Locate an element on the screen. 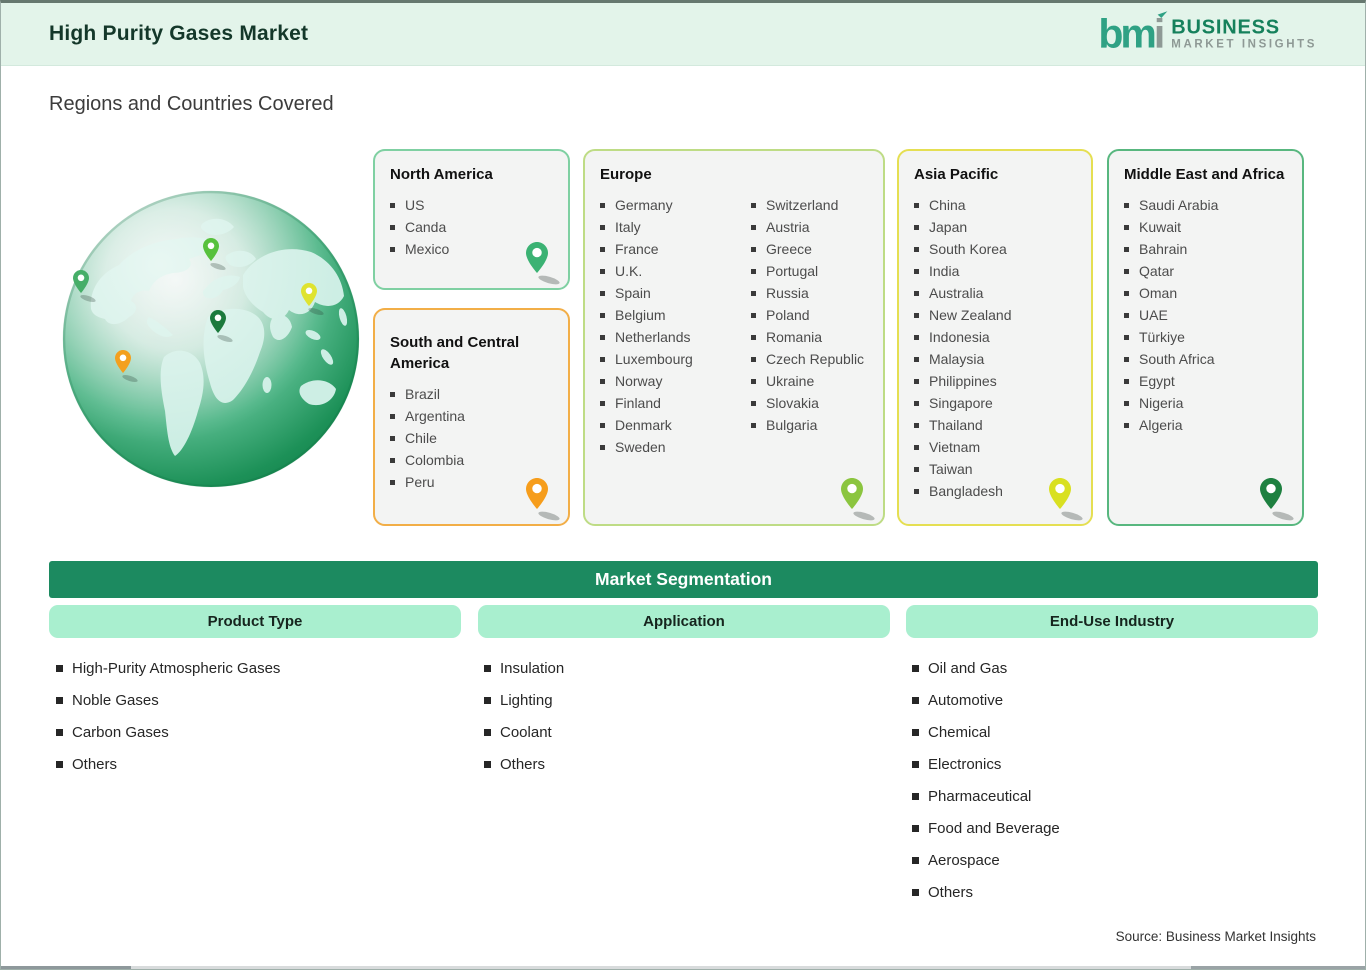  map-pin-icon is located at coordinates (1277, 499).